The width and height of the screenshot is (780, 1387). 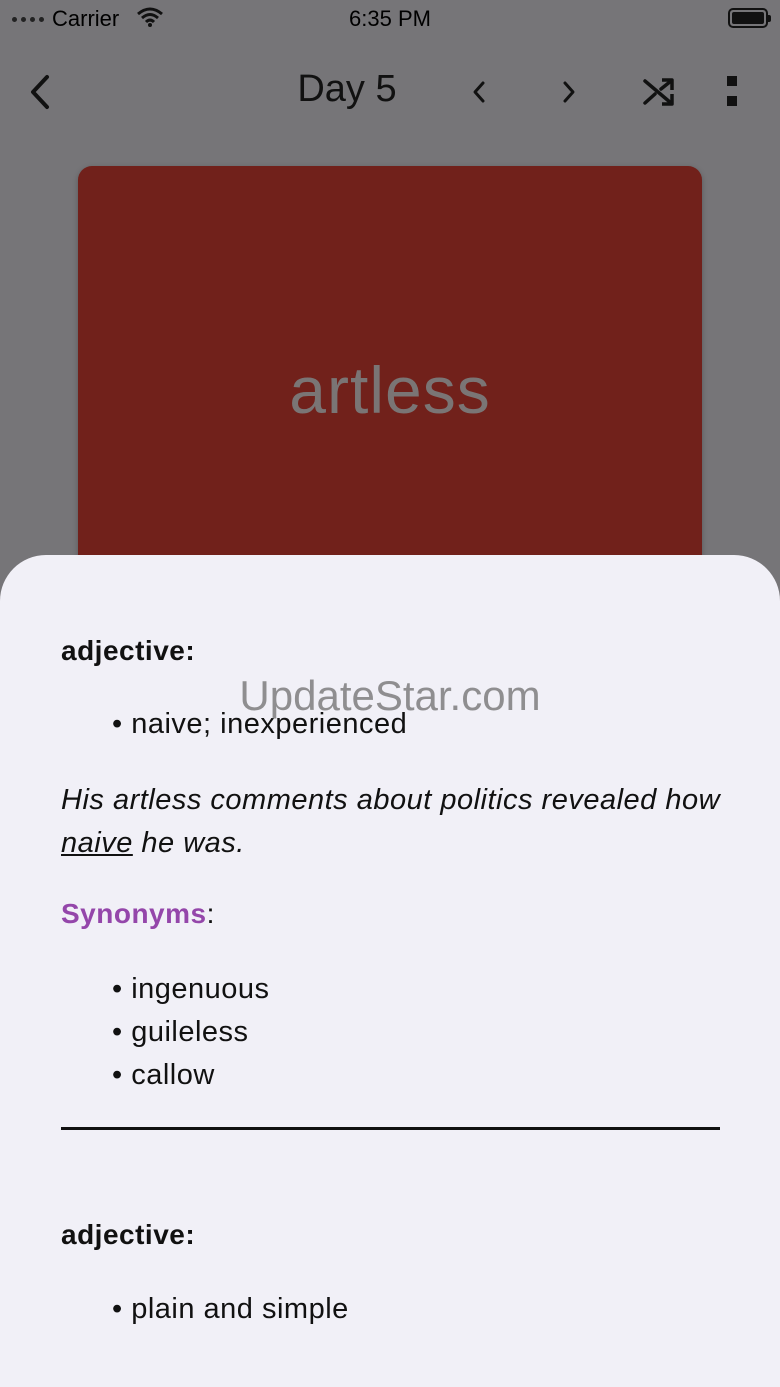 I want to click on synonyms-heading: Synonyms:, so click(x=137, y=914).